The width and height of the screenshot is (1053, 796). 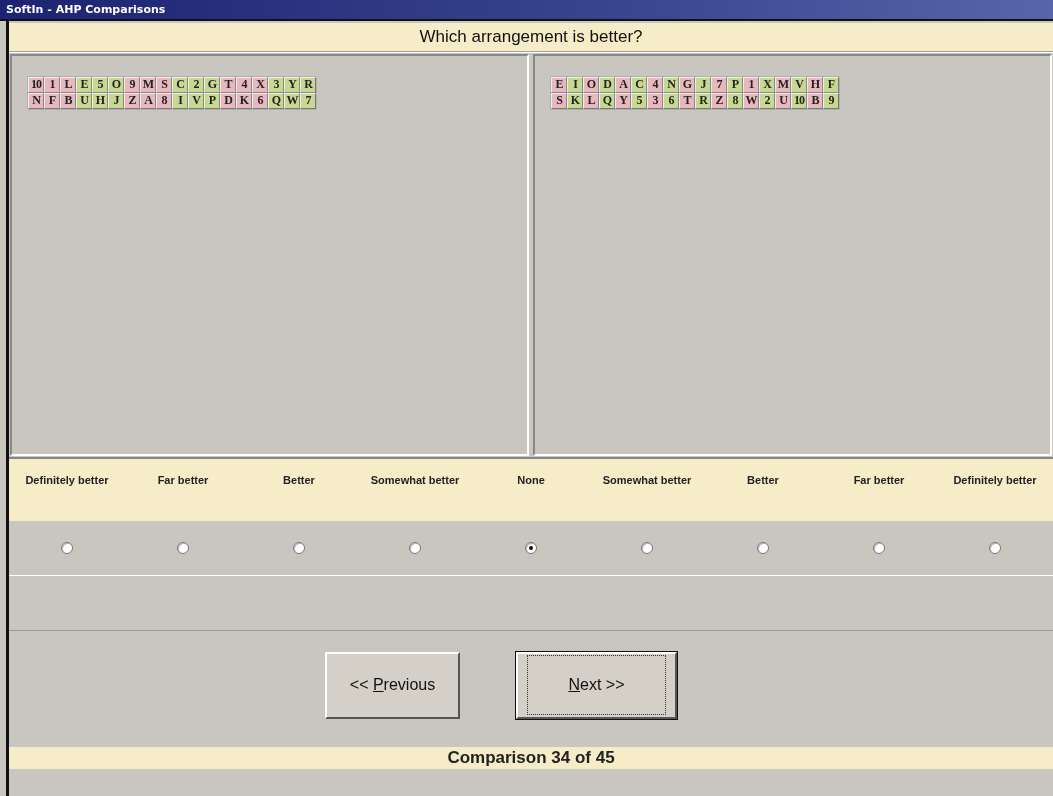 What do you see at coordinates (392, 685) in the screenshot?
I see `previous-button: << Previous` at bounding box center [392, 685].